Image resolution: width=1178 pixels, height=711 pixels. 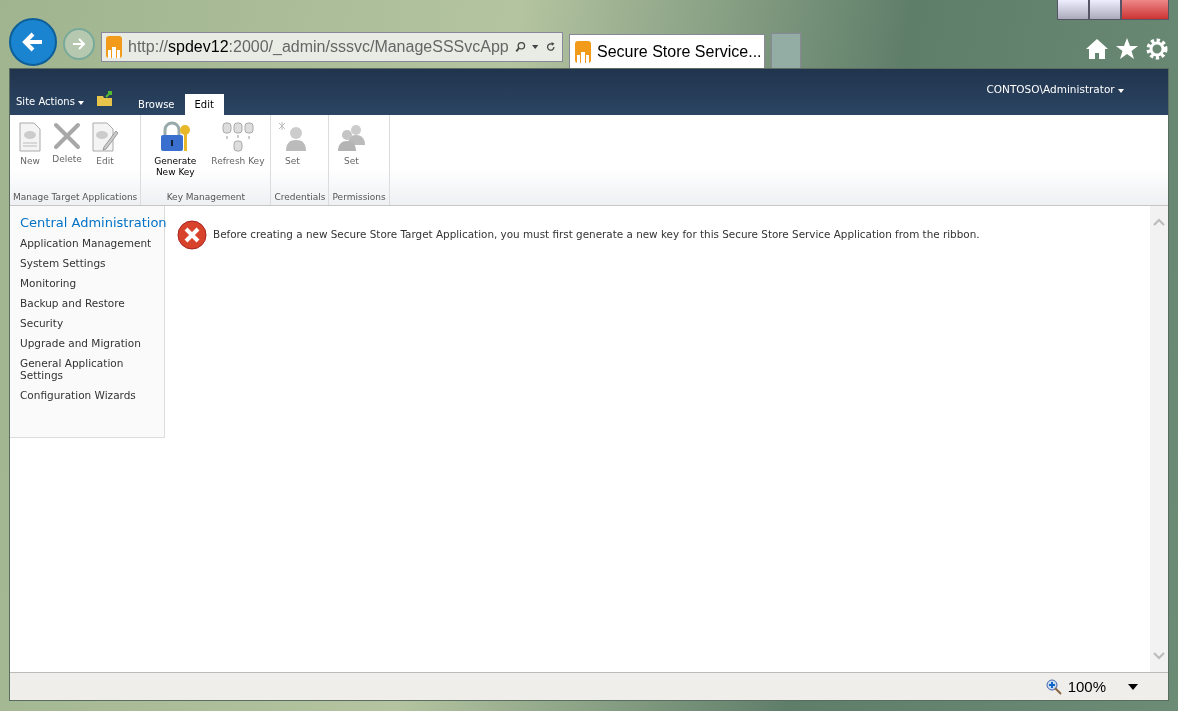 I want to click on error-icon, so click(x=192, y=235).